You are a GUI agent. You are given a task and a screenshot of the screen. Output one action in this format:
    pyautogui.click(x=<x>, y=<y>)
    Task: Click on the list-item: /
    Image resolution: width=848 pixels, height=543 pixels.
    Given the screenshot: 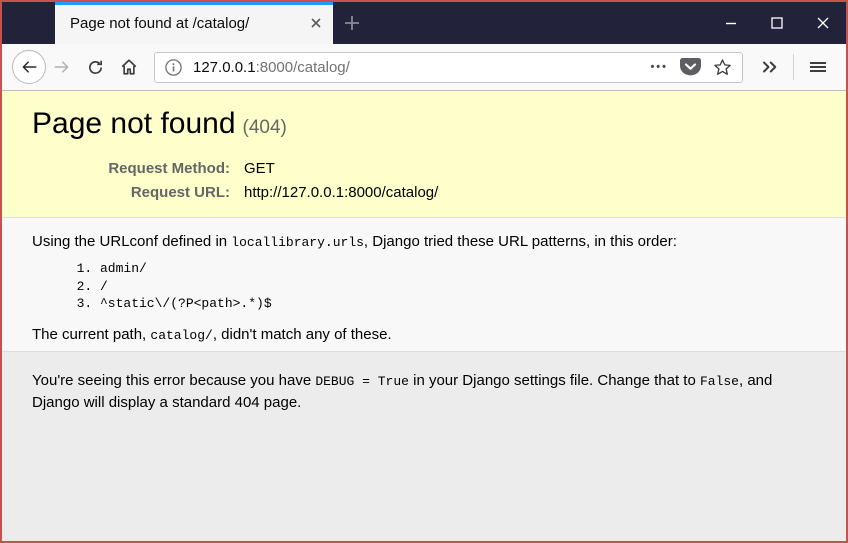 What is the action you would take?
    pyautogui.click(x=458, y=287)
    